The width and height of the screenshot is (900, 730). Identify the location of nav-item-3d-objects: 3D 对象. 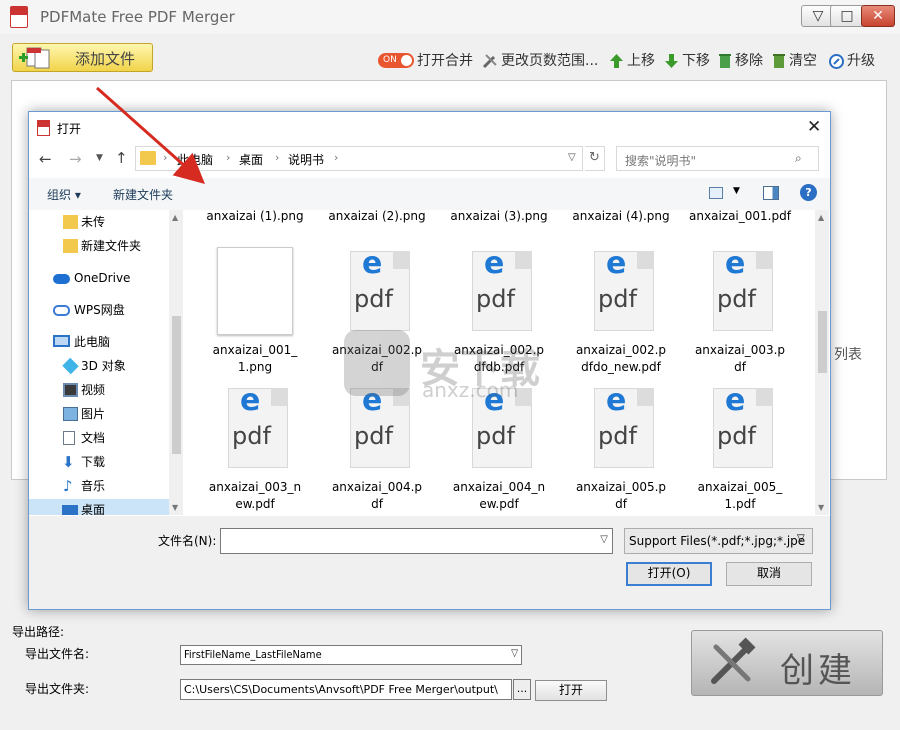
(99, 366).